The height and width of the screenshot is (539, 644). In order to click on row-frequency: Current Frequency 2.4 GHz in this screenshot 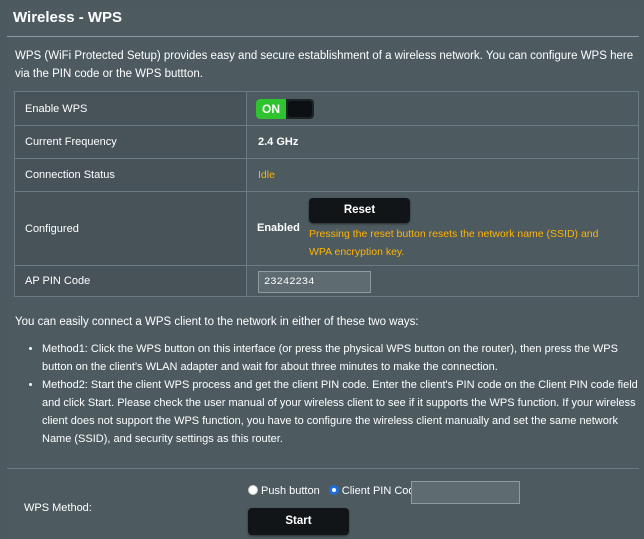, I will do `click(326, 142)`.